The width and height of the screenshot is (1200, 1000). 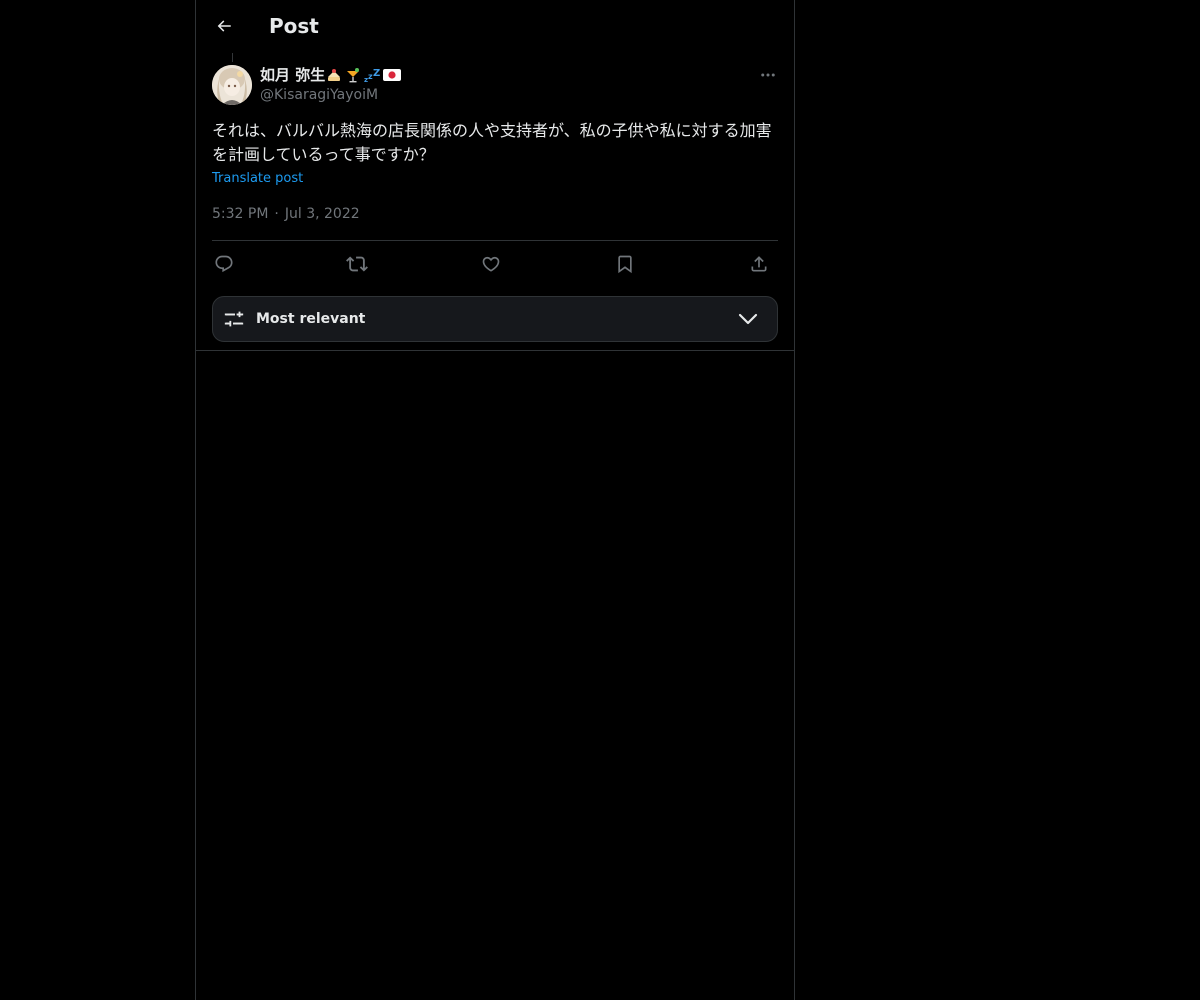 What do you see at coordinates (294, 26) in the screenshot?
I see `page-title: Post` at bounding box center [294, 26].